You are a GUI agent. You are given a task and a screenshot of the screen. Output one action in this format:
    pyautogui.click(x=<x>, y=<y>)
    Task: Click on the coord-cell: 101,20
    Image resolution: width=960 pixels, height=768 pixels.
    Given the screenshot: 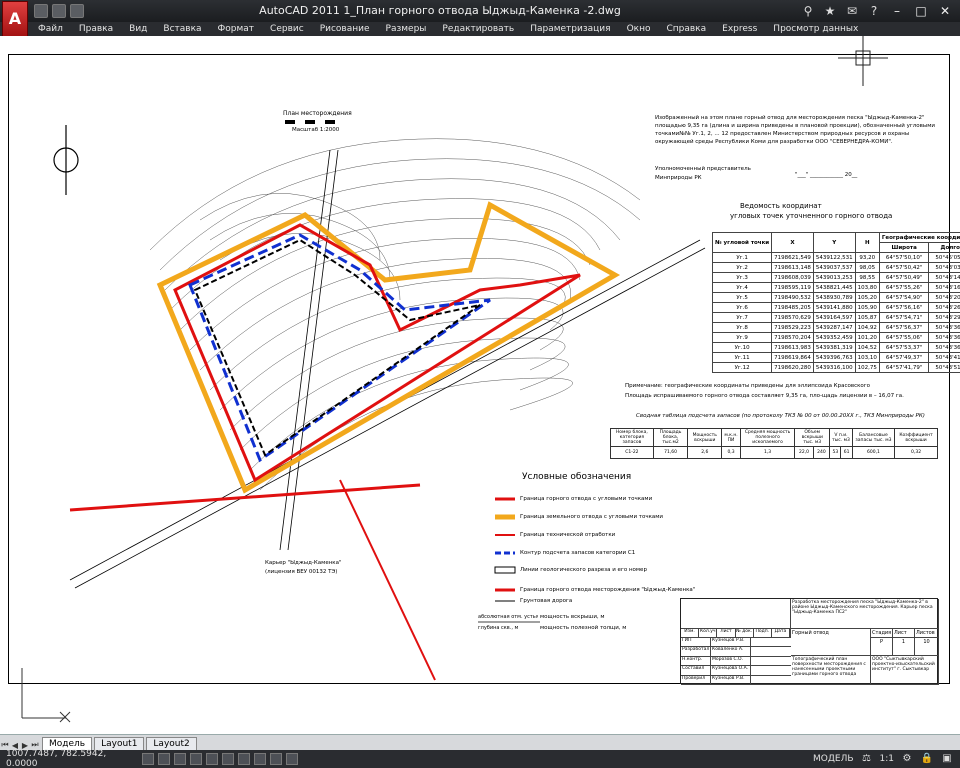 What is the action you would take?
    pyautogui.click(x=867, y=337)
    